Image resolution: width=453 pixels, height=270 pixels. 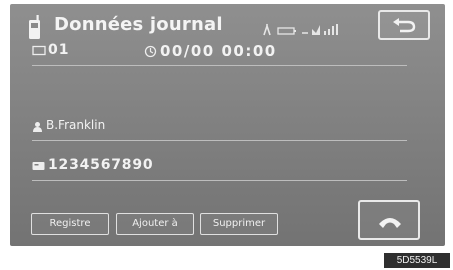 What do you see at coordinates (219, 166) in the screenshot?
I see `phone-number-row: 1234567890` at bounding box center [219, 166].